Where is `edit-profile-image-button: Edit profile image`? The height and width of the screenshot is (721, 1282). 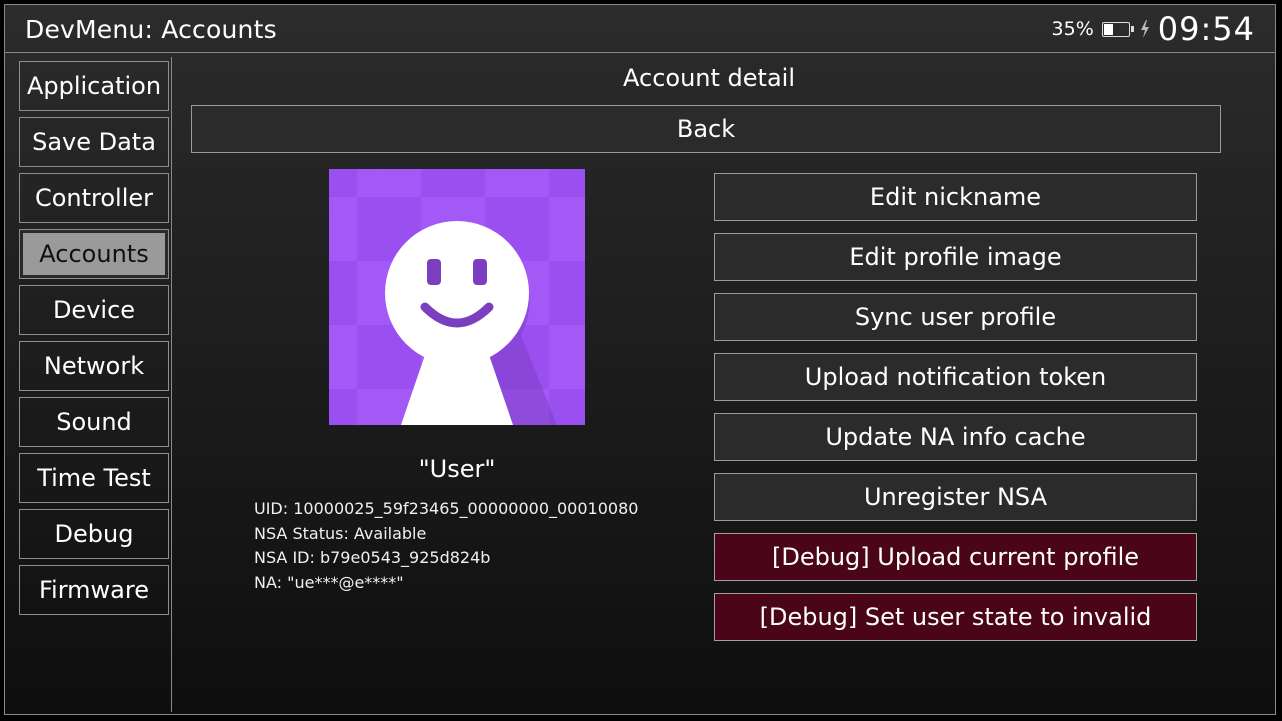 edit-profile-image-button: Edit profile image is located at coordinates (955, 257).